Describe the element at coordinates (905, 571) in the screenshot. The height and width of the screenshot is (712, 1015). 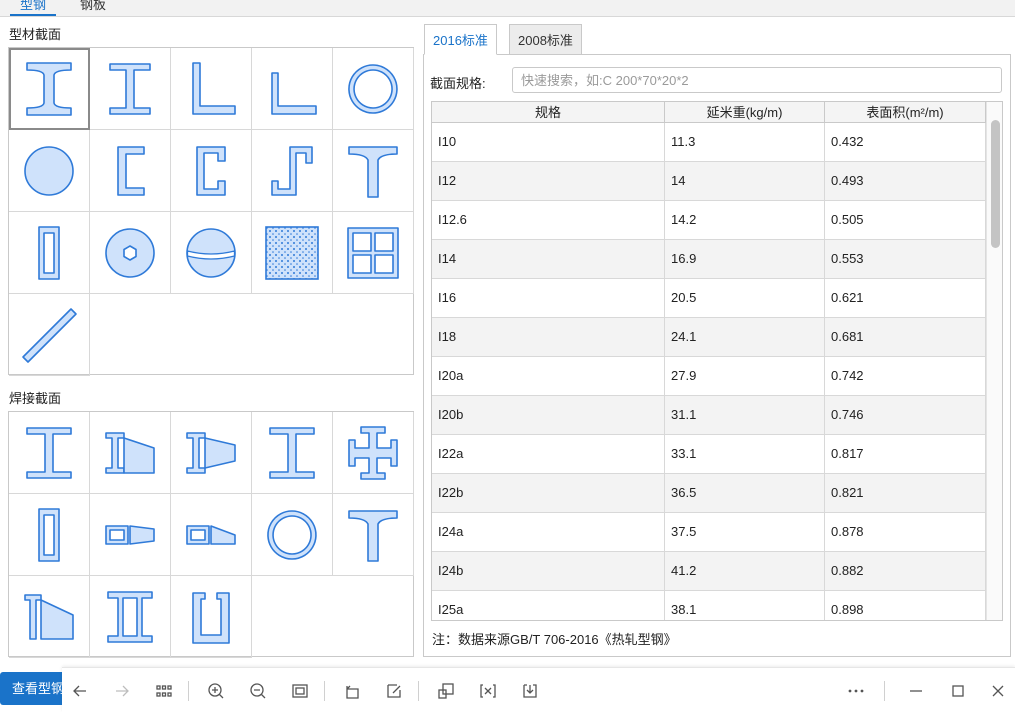
I see `cell-area: 0.882` at that location.